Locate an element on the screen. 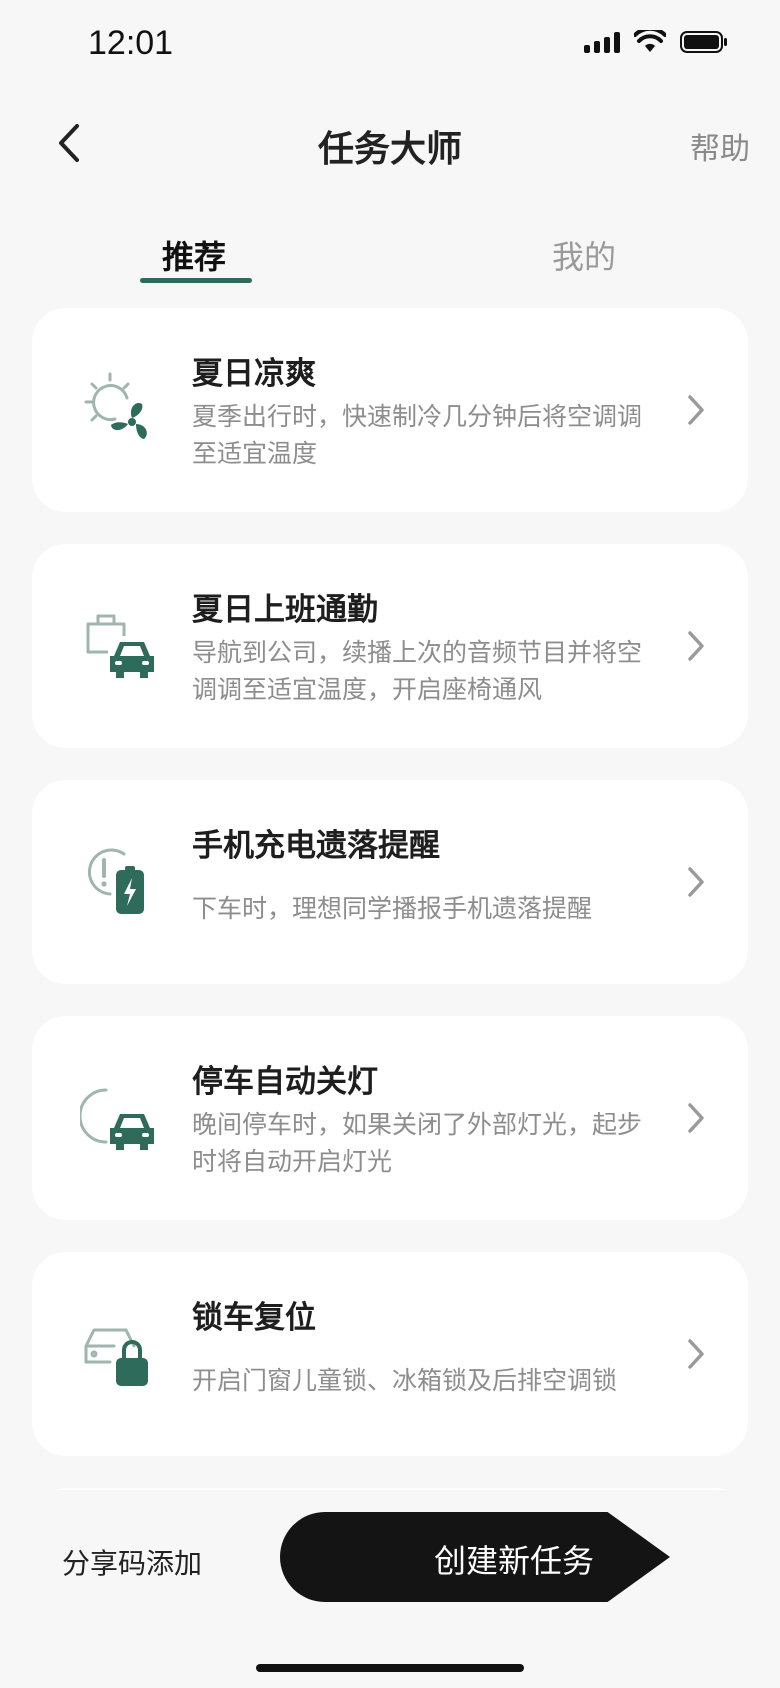  tab-mine: 我的 is located at coordinates (584, 255).